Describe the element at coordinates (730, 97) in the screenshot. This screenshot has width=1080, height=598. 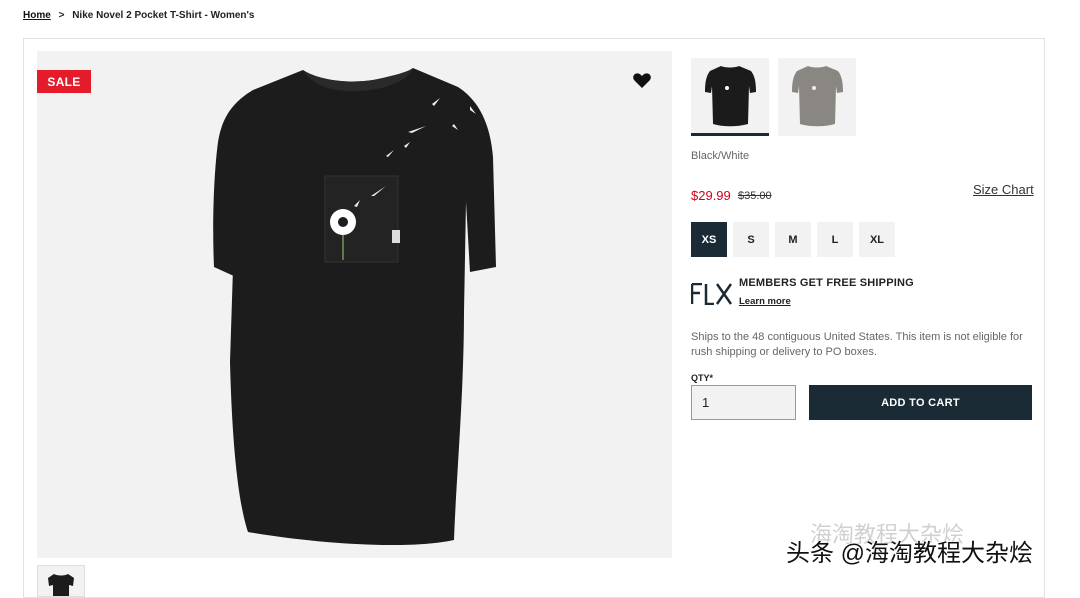
I see `color-swatch-black` at that location.